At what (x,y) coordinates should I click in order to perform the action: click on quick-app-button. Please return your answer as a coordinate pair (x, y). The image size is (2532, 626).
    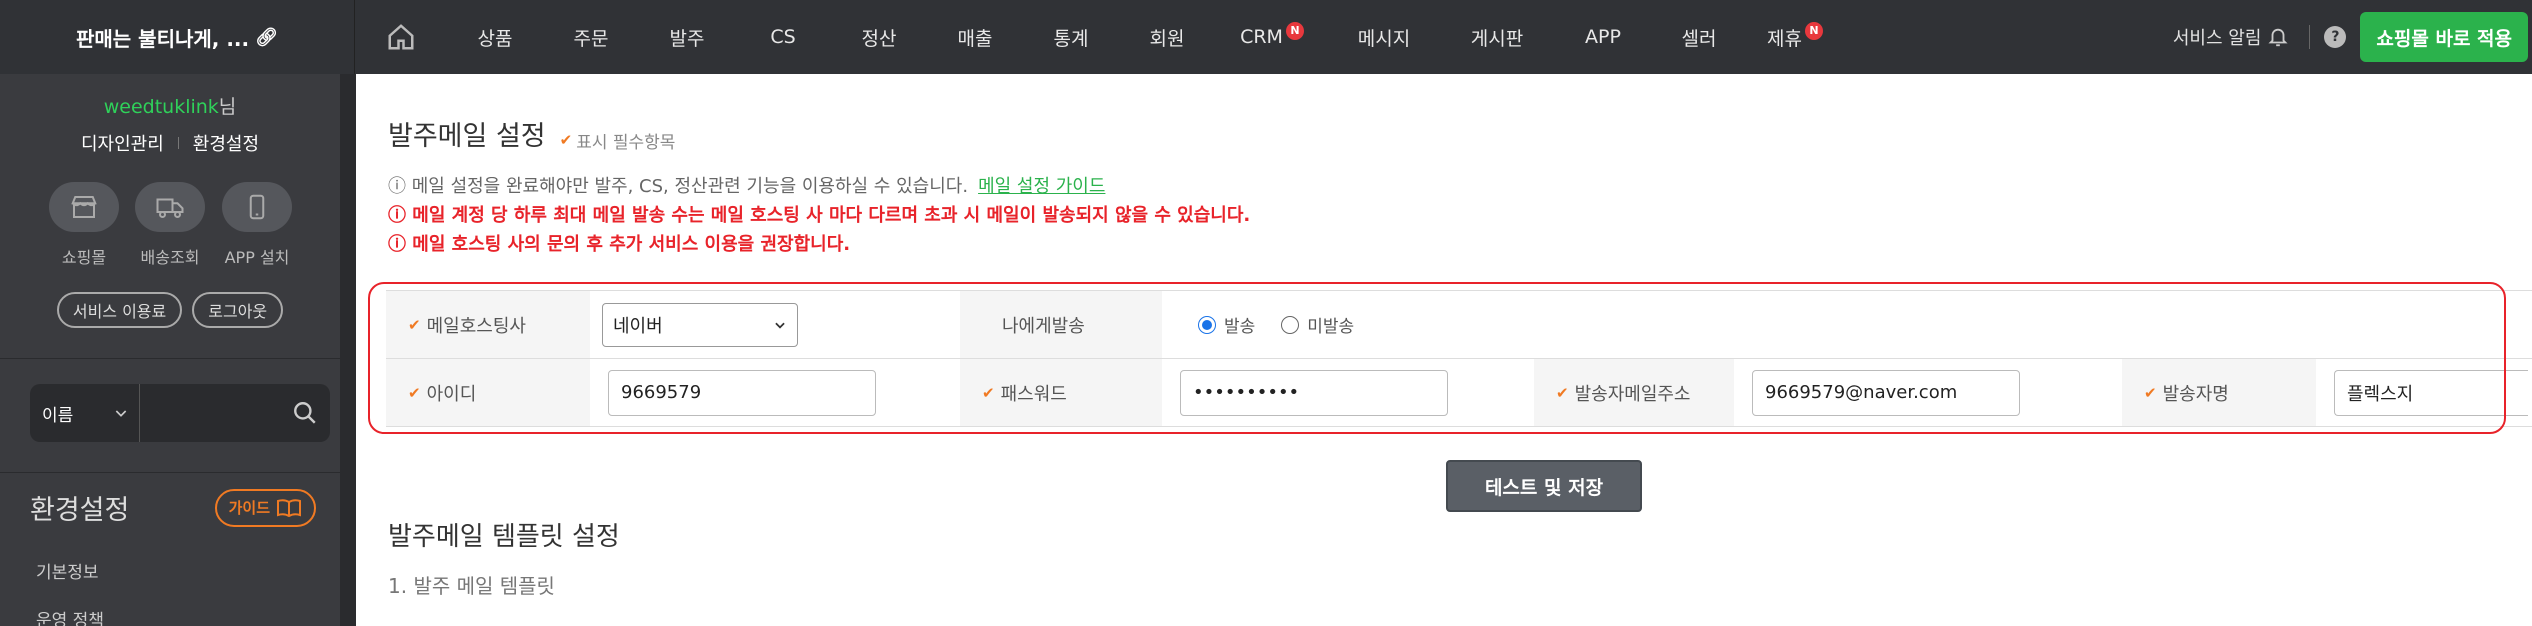
    Looking at the image, I should click on (257, 207).